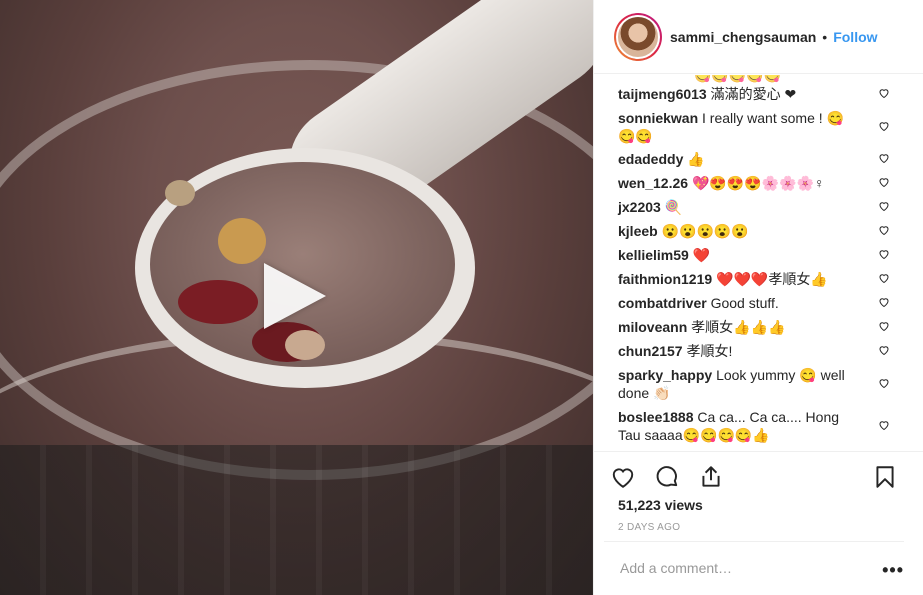 Image resolution: width=923 pixels, height=595 pixels. I want to click on comment-username: edadeddy, so click(650, 159).